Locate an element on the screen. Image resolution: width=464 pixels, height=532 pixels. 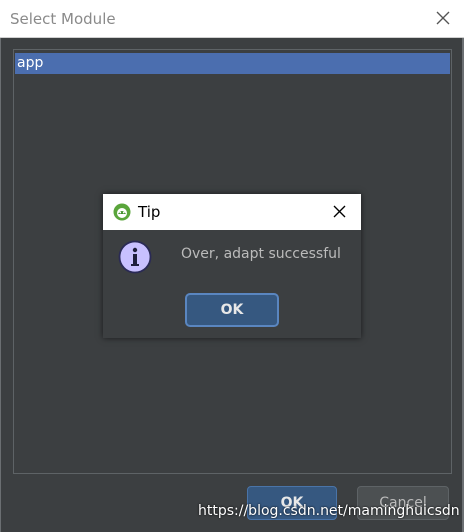
android-studio-icon is located at coordinates (122, 212).